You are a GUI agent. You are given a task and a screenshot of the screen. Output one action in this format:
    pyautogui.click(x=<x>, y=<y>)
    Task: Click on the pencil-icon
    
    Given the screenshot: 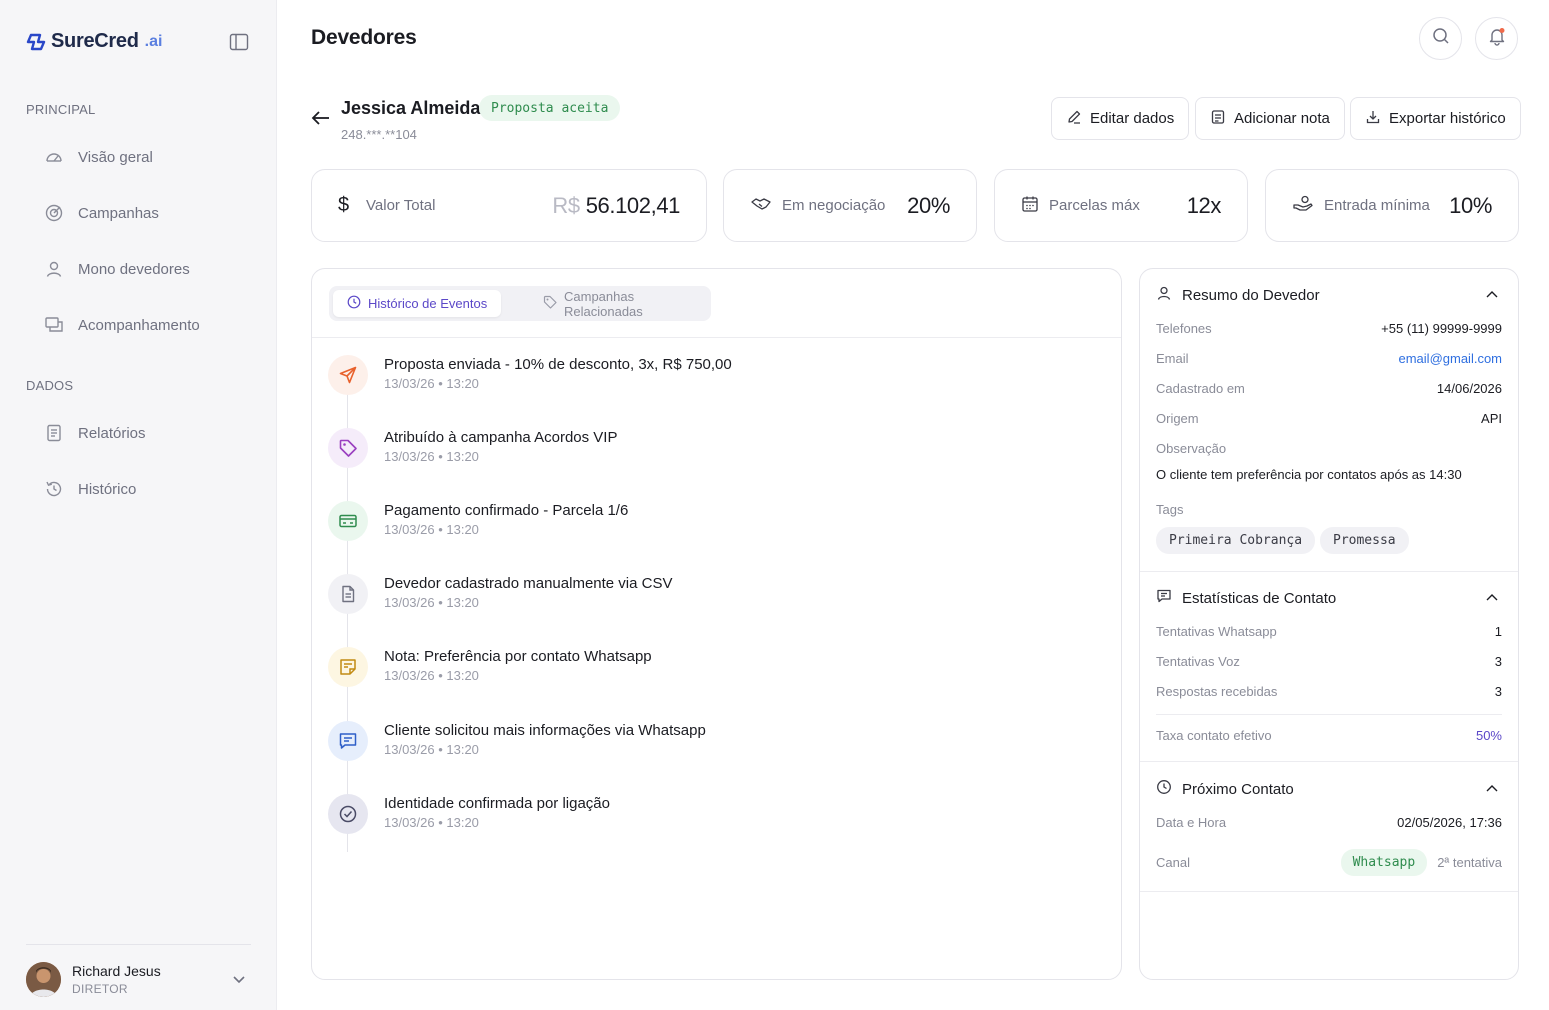 What is the action you would take?
    pyautogui.click(x=1074, y=119)
    